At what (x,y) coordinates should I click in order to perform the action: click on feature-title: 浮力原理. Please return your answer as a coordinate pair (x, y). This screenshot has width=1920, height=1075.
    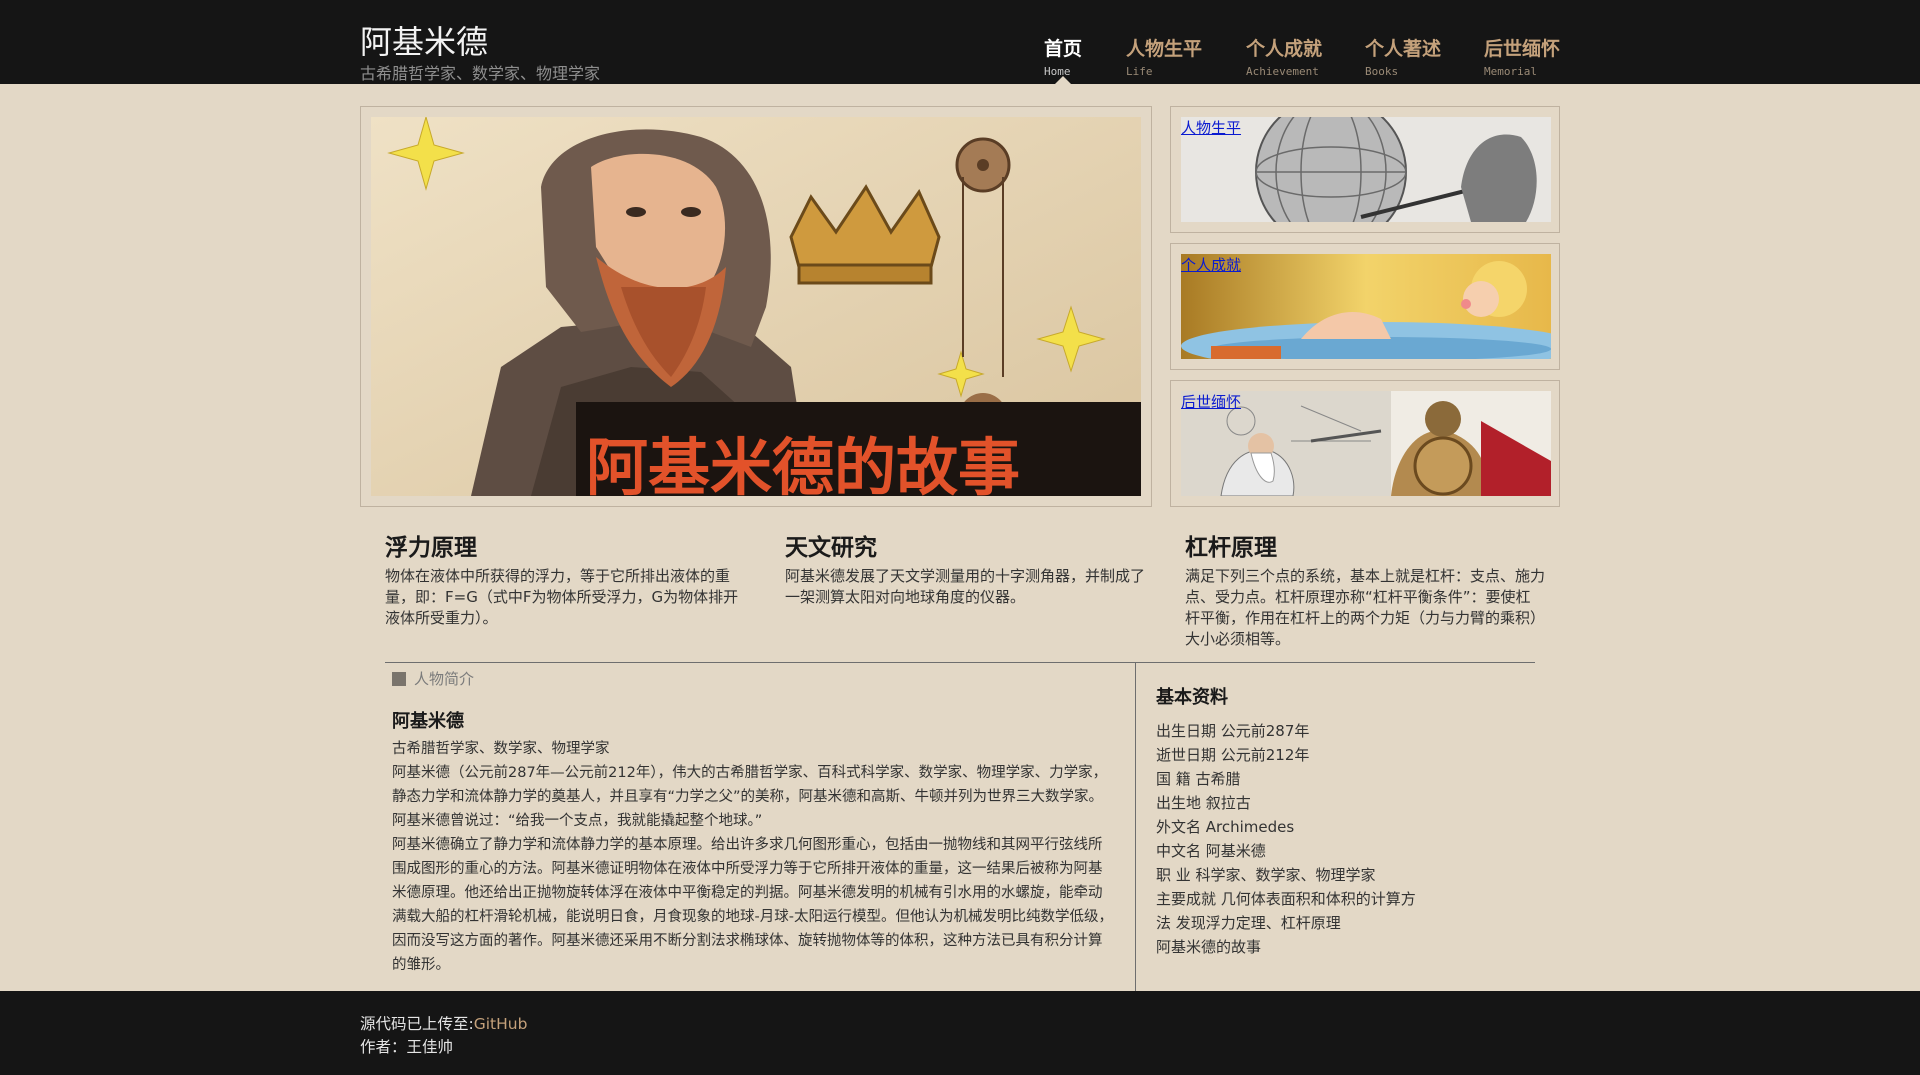
    Looking at the image, I should click on (431, 548).